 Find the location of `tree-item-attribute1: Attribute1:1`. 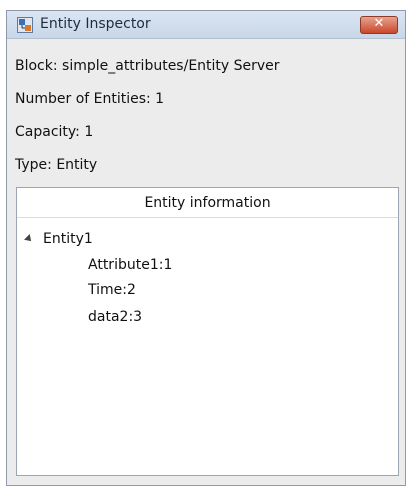

tree-item-attribute1: Attribute1:1 is located at coordinates (130, 265).